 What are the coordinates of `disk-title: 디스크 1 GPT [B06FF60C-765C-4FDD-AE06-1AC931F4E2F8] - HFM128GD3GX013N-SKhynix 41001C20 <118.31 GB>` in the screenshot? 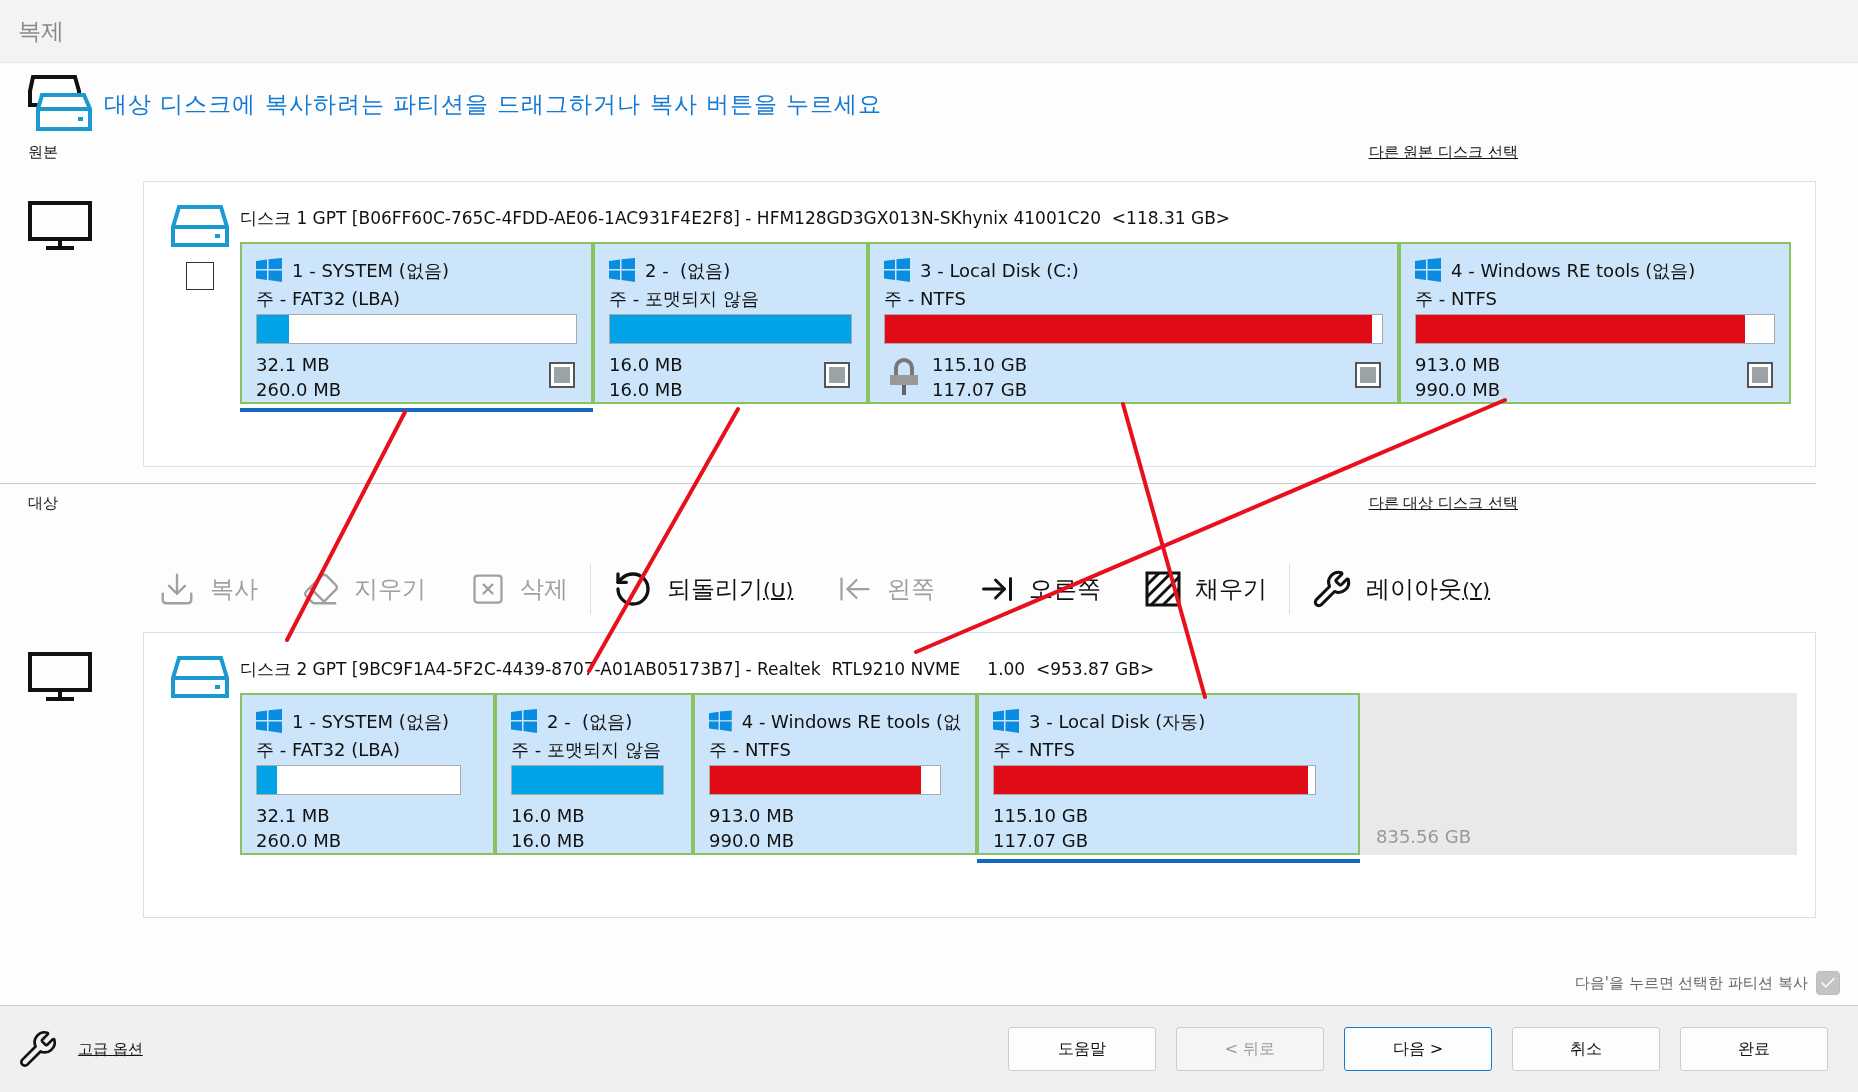 It's located at (736, 218).